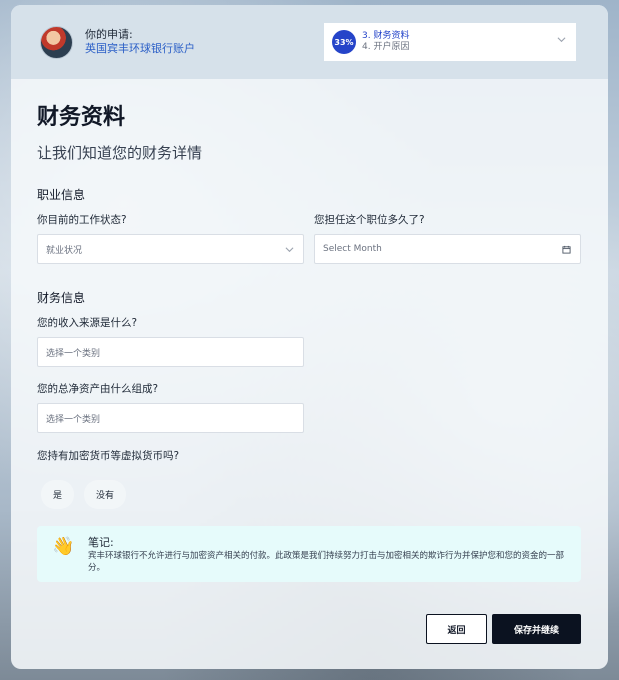 This screenshot has width=619, height=680. What do you see at coordinates (58, 494) in the screenshot?
I see `crypto-yes-option: 是` at bounding box center [58, 494].